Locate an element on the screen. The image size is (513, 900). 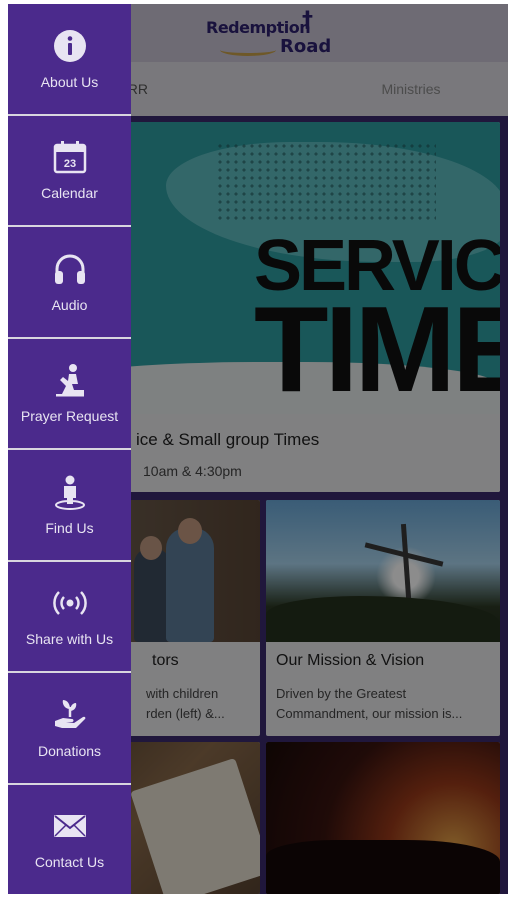
praying-person-icon is located at coordinates (70, 380).